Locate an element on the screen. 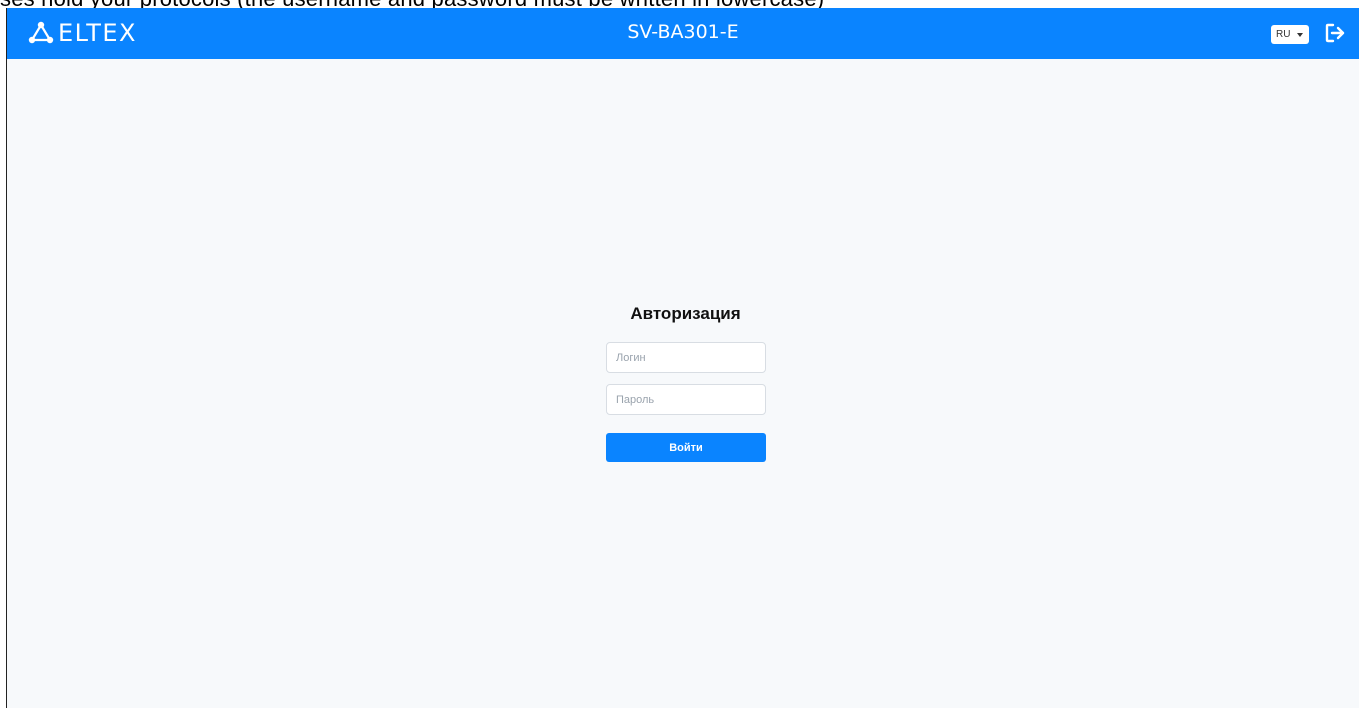  login-submit-button: Войти is located at coordinates (686, 447).